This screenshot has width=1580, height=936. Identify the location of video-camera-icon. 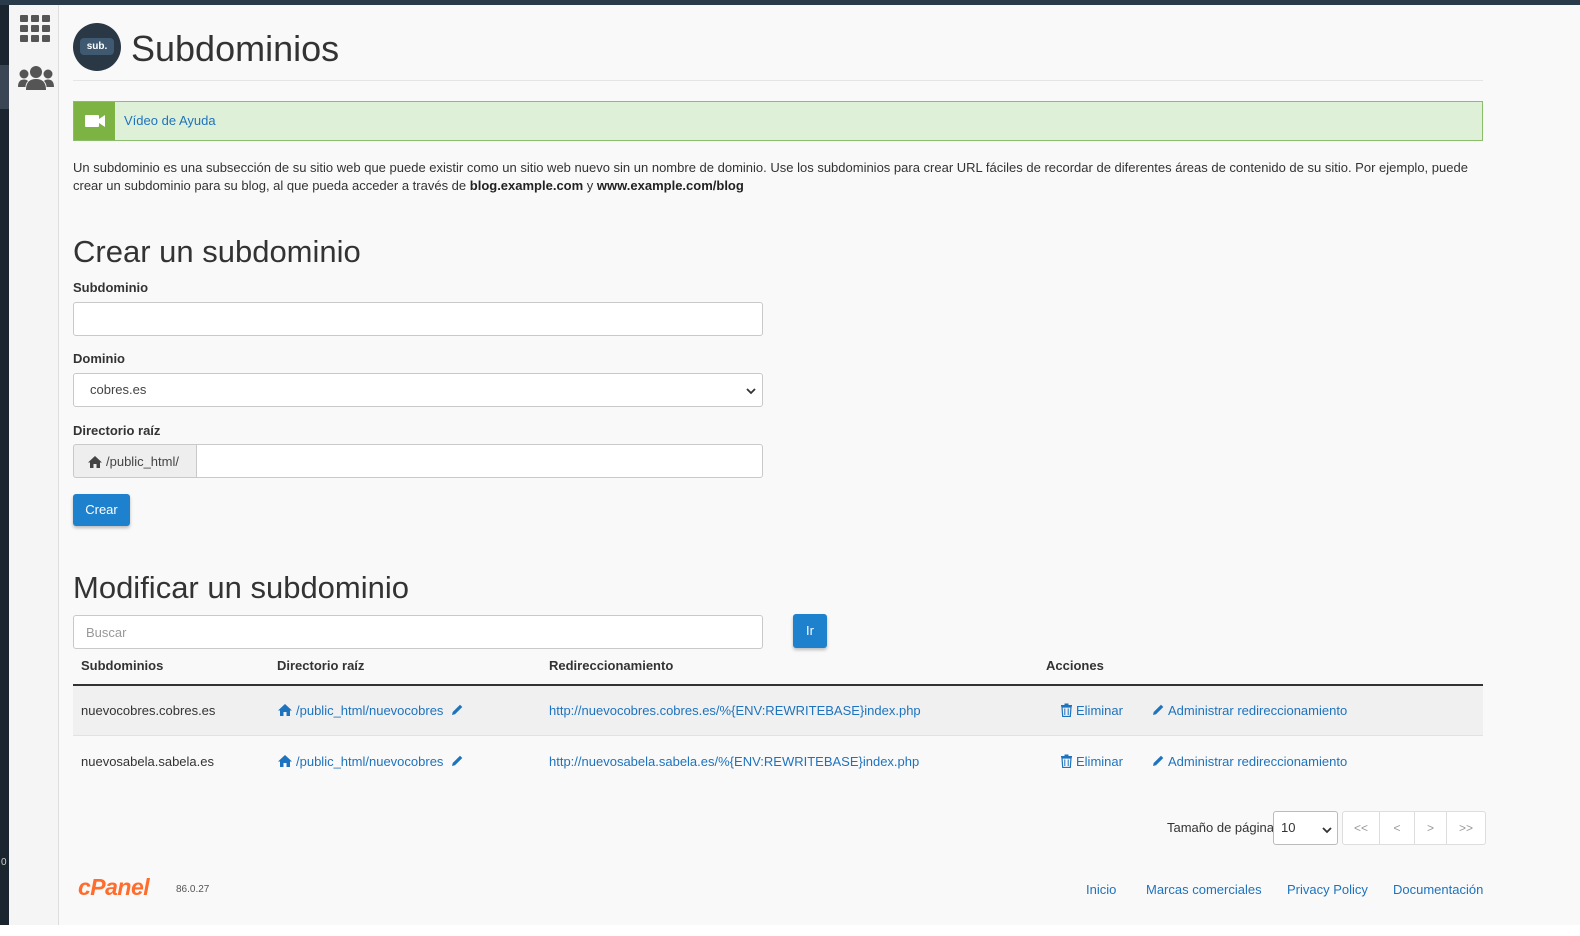
(94, 121).